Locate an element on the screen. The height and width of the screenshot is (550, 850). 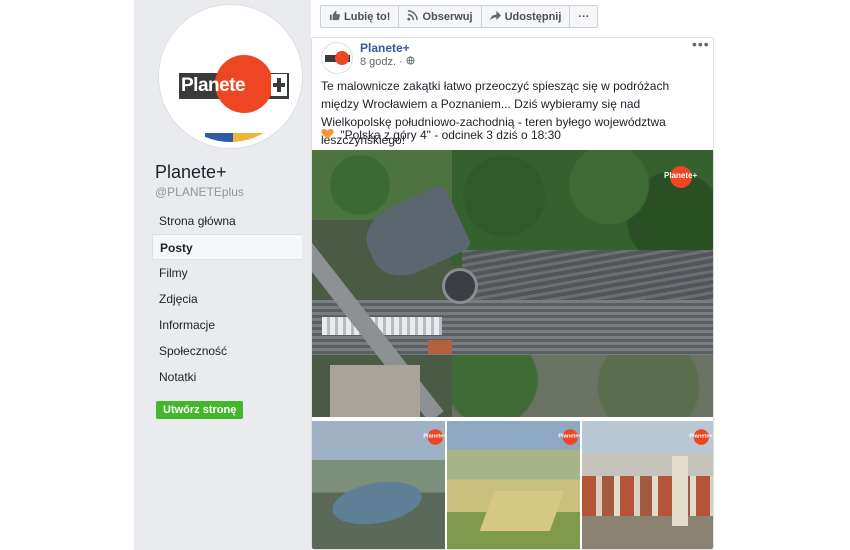
planete-logo: Planete is located at coordinates (230, 76).